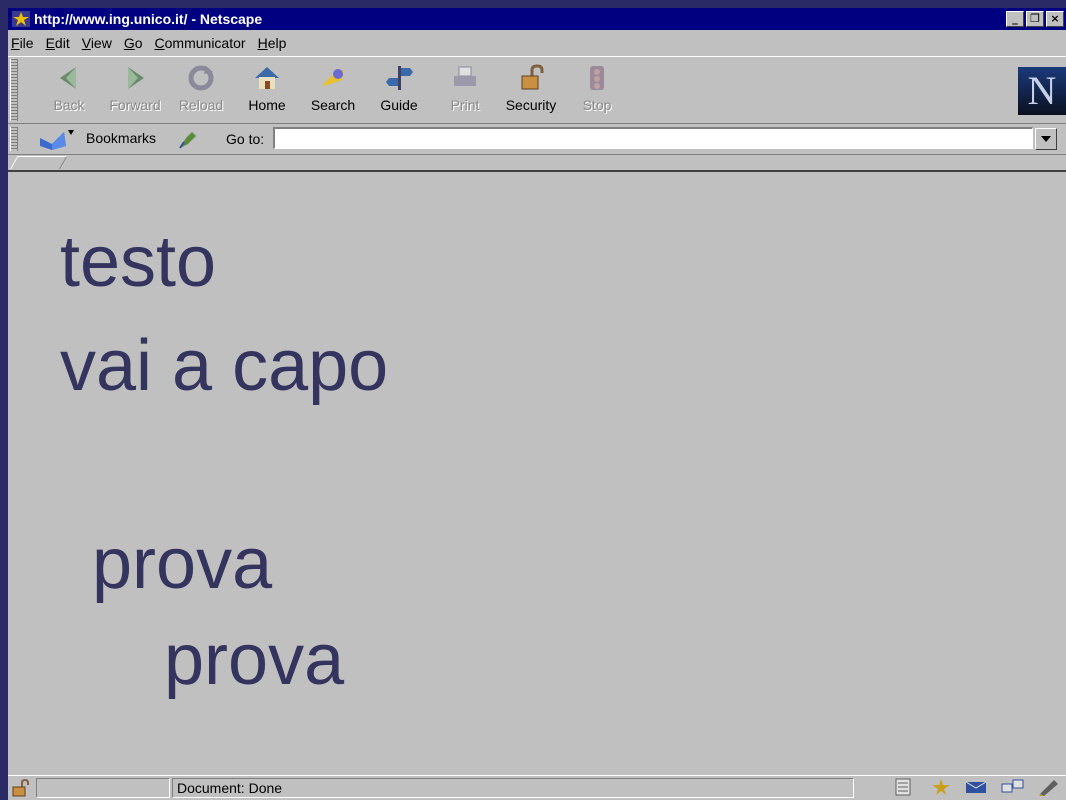  Describe the element at coordinates (254, 660) in the screenshot. I see `text-line-prova-2: prova` at that location.